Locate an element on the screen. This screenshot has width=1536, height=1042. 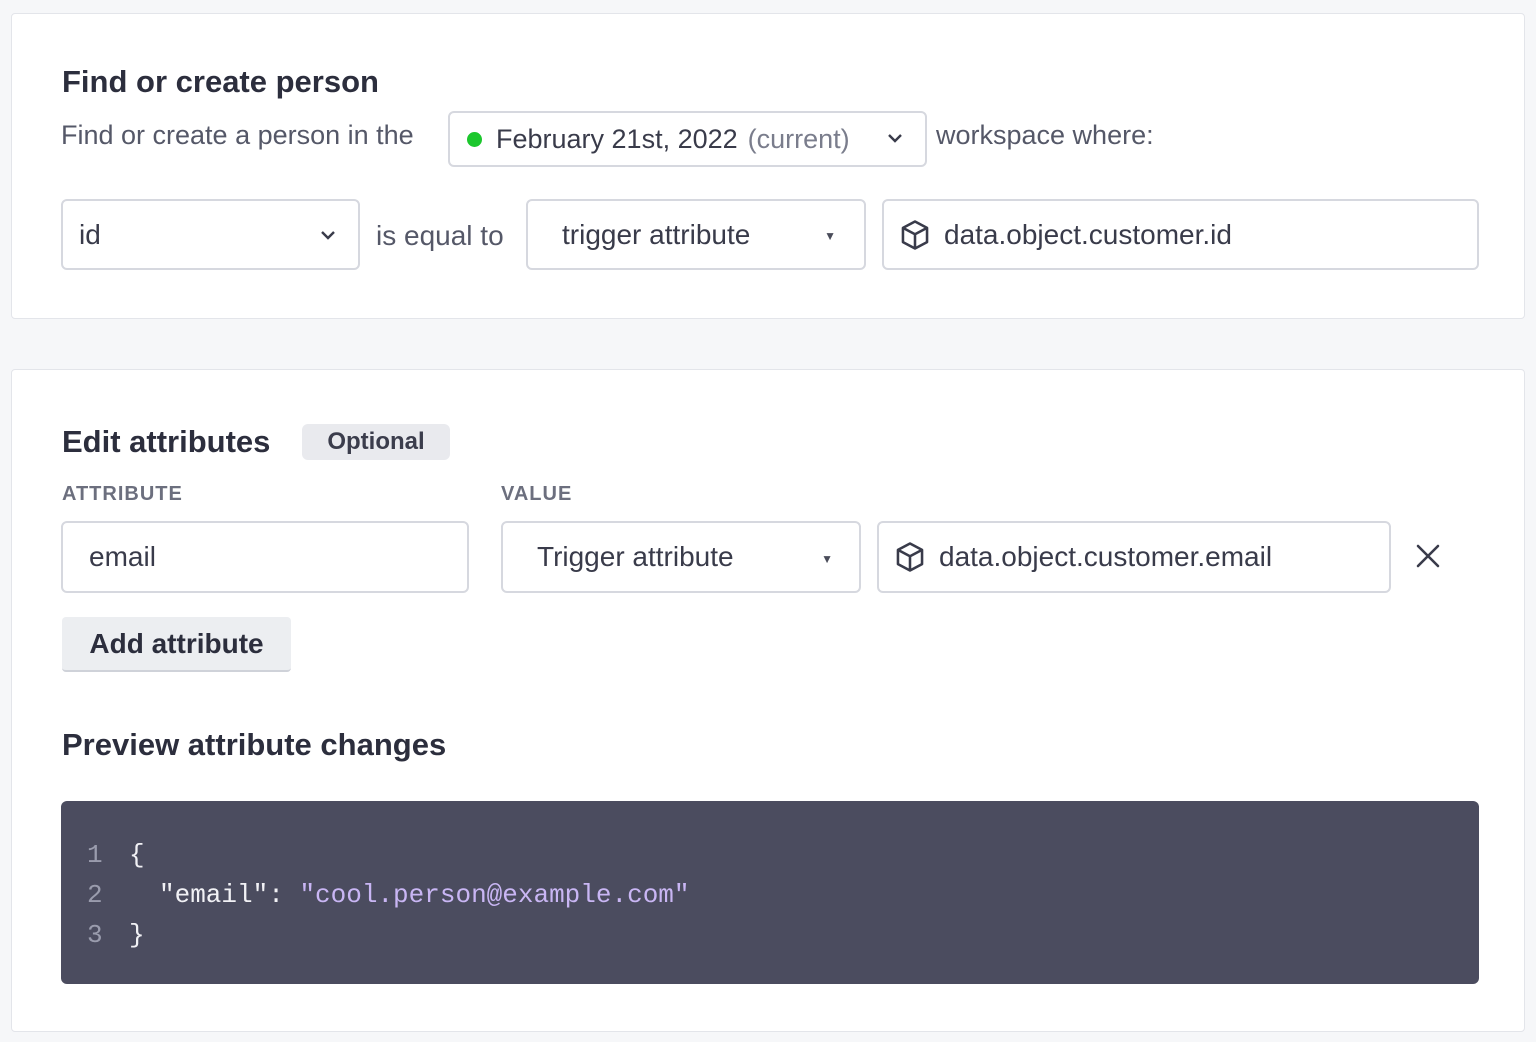
add-attribute-button: Add attribute is located at coordinates (176, 644).